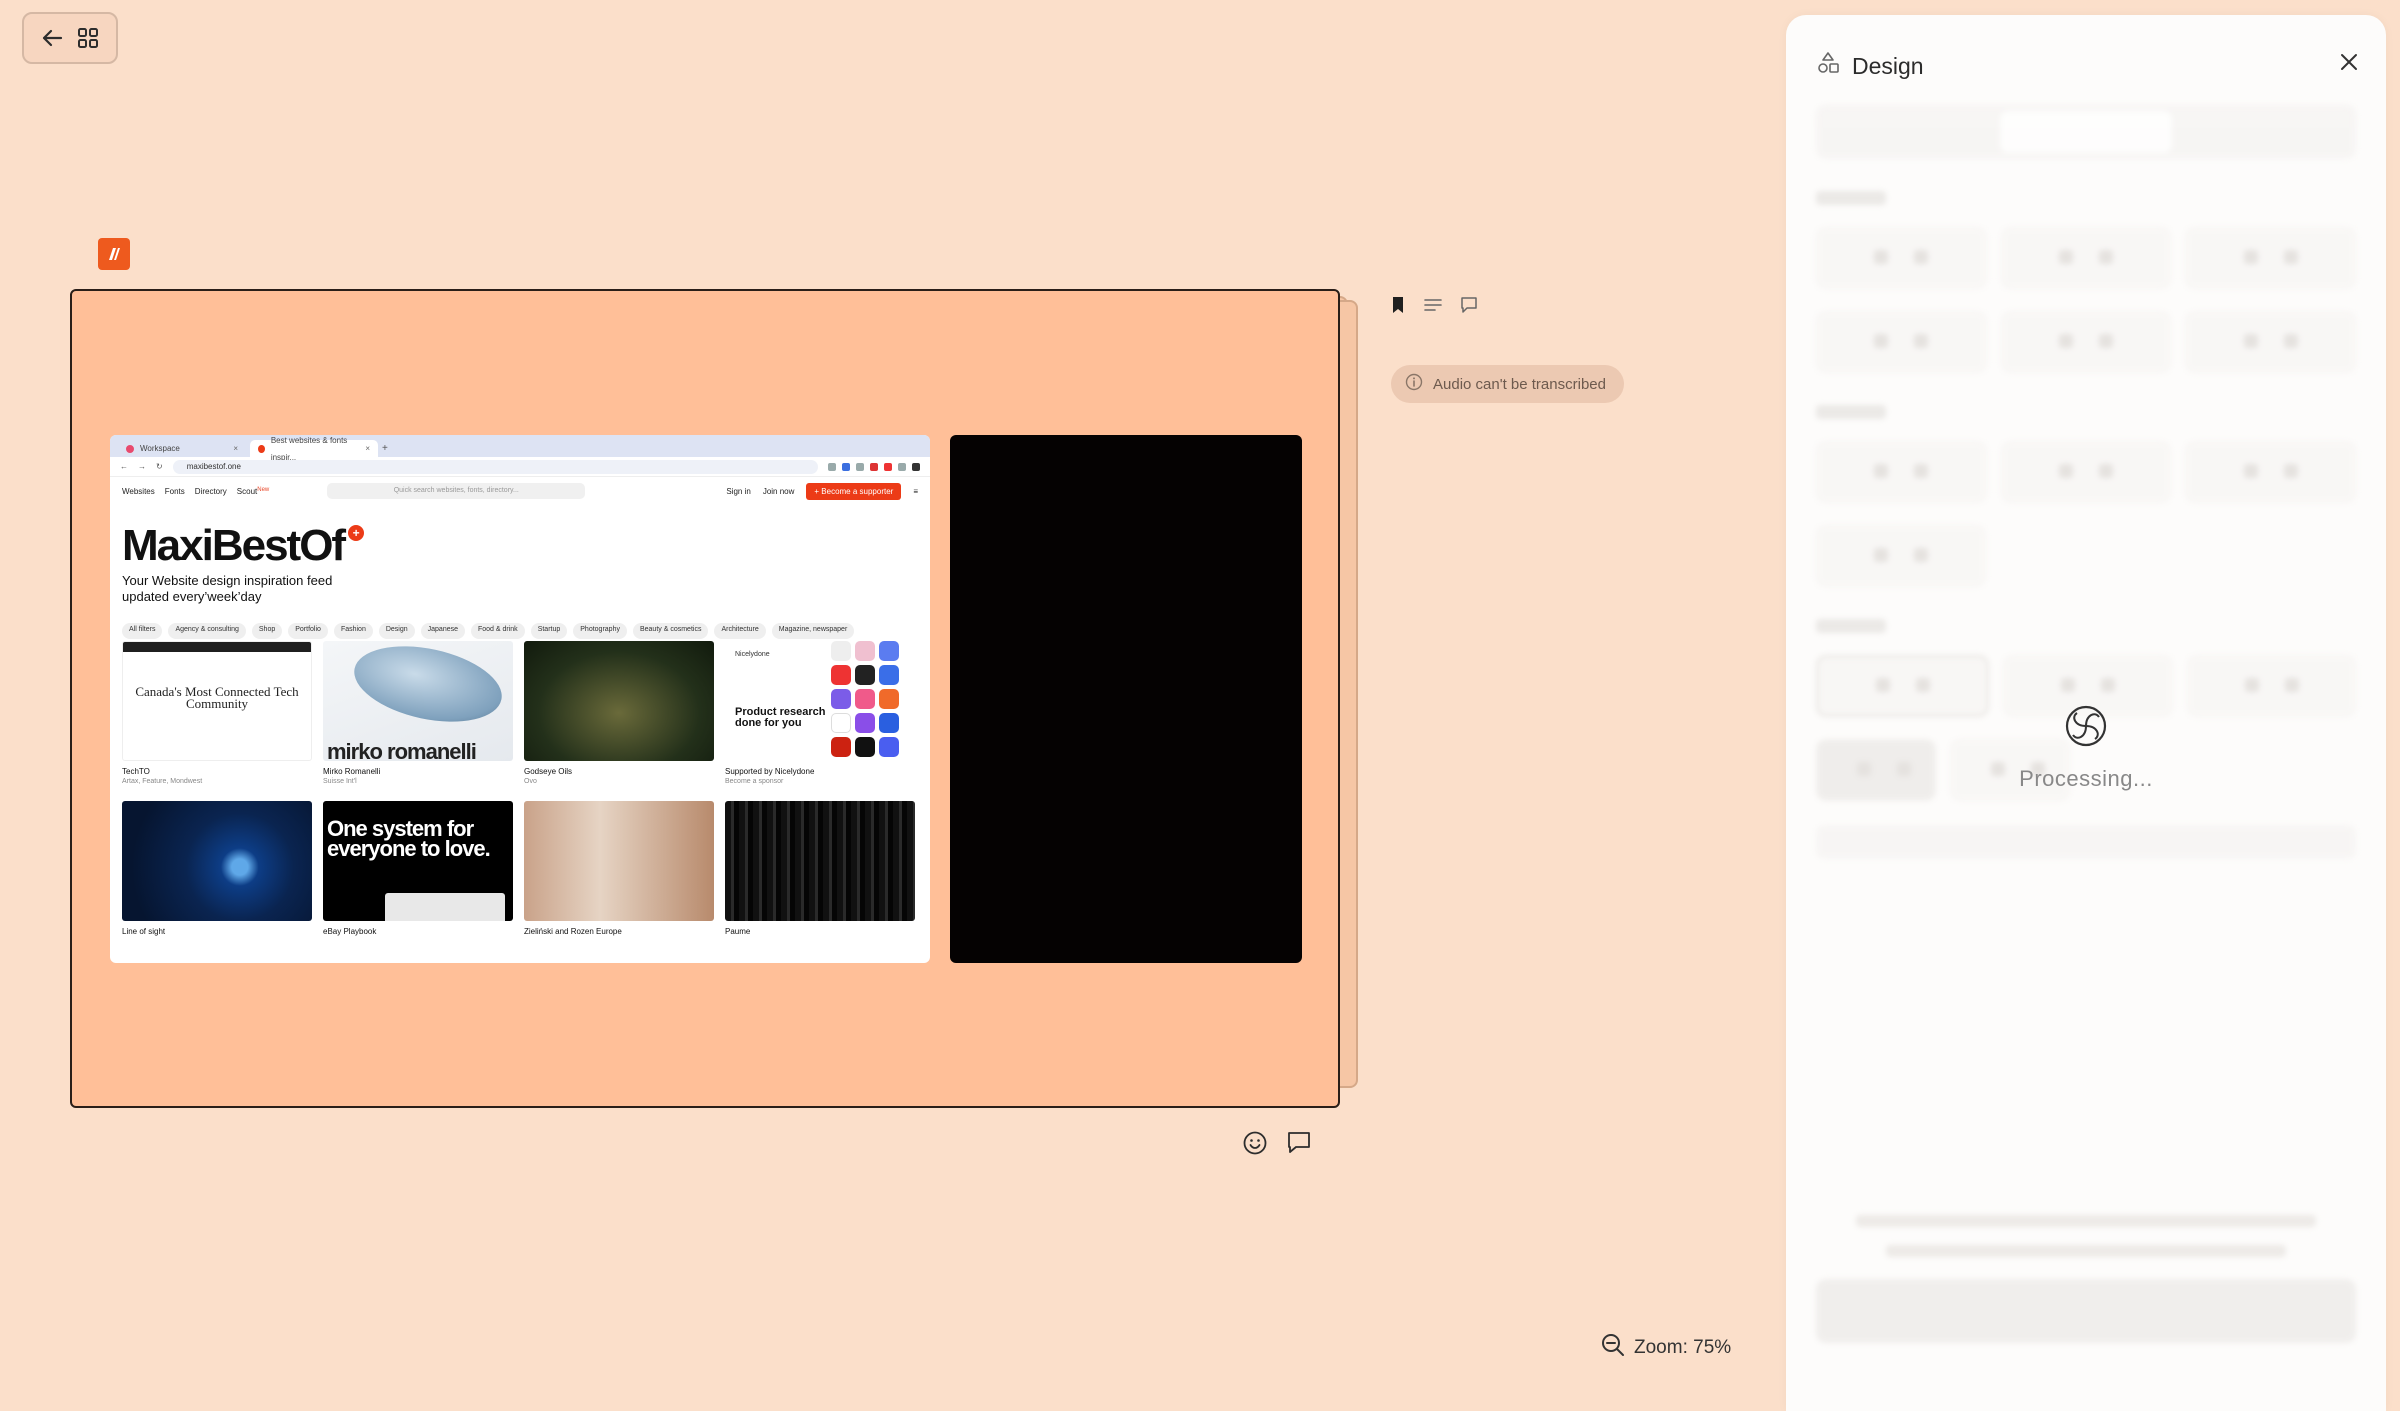  Describe the element at coordinates (738, 491) in the screenshot. I see `sign-in-link: Sign in` at that location.